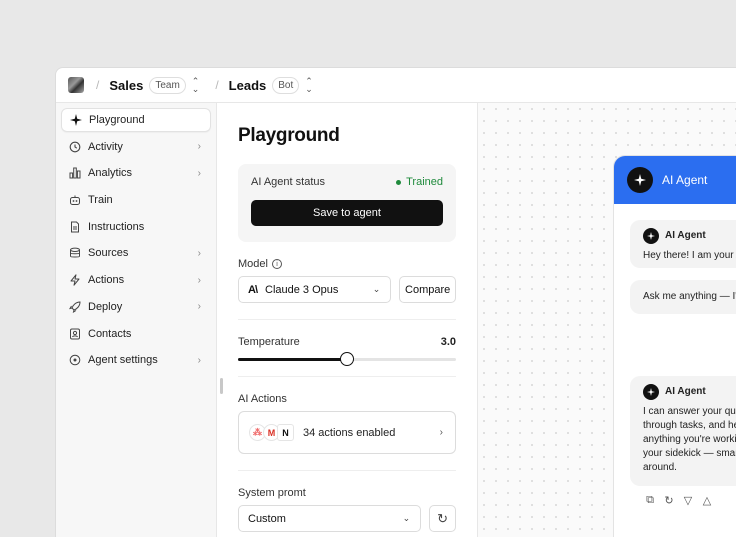 The height and width of the screenshot is (537, 736). I want to click on temperature-slider, so click(347, 359).